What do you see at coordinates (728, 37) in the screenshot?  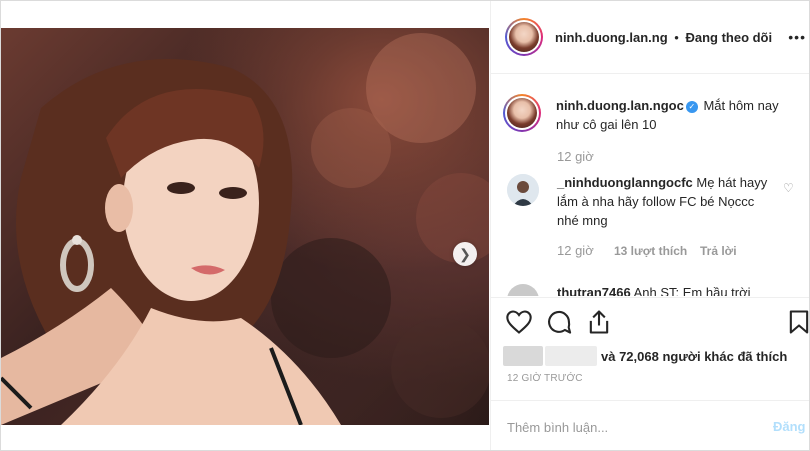 I see `follow-status-button: Đang theo dõi` at bounding box center [728, 37].